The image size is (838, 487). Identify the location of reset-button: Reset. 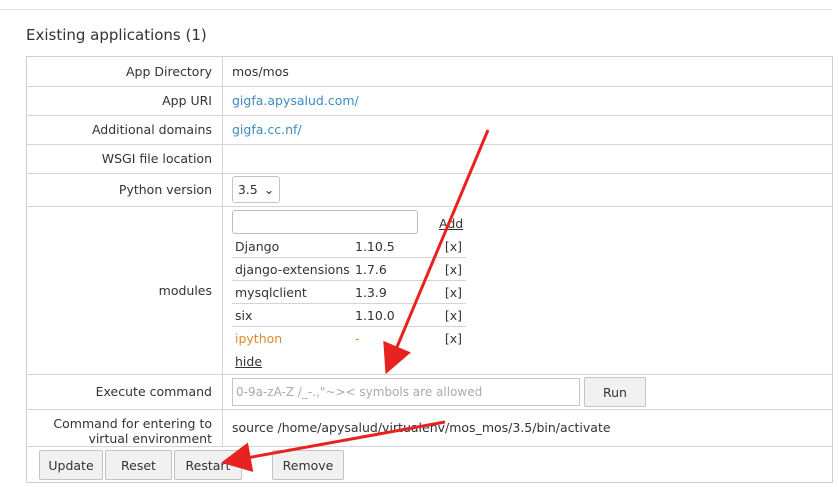
(138, 465).